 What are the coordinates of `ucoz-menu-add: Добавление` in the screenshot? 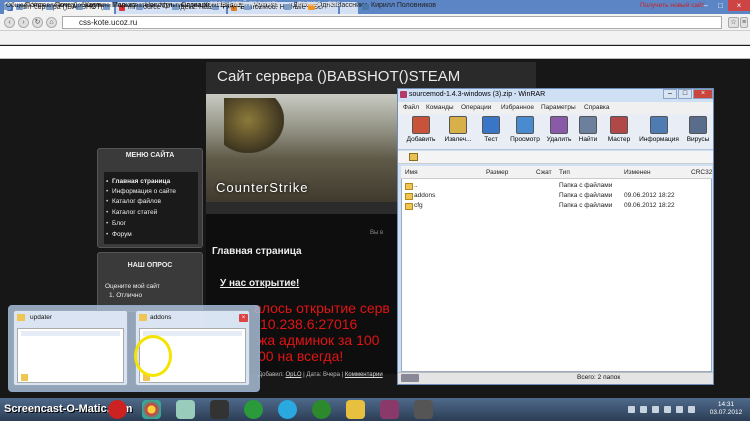 It's located at (91, 5).